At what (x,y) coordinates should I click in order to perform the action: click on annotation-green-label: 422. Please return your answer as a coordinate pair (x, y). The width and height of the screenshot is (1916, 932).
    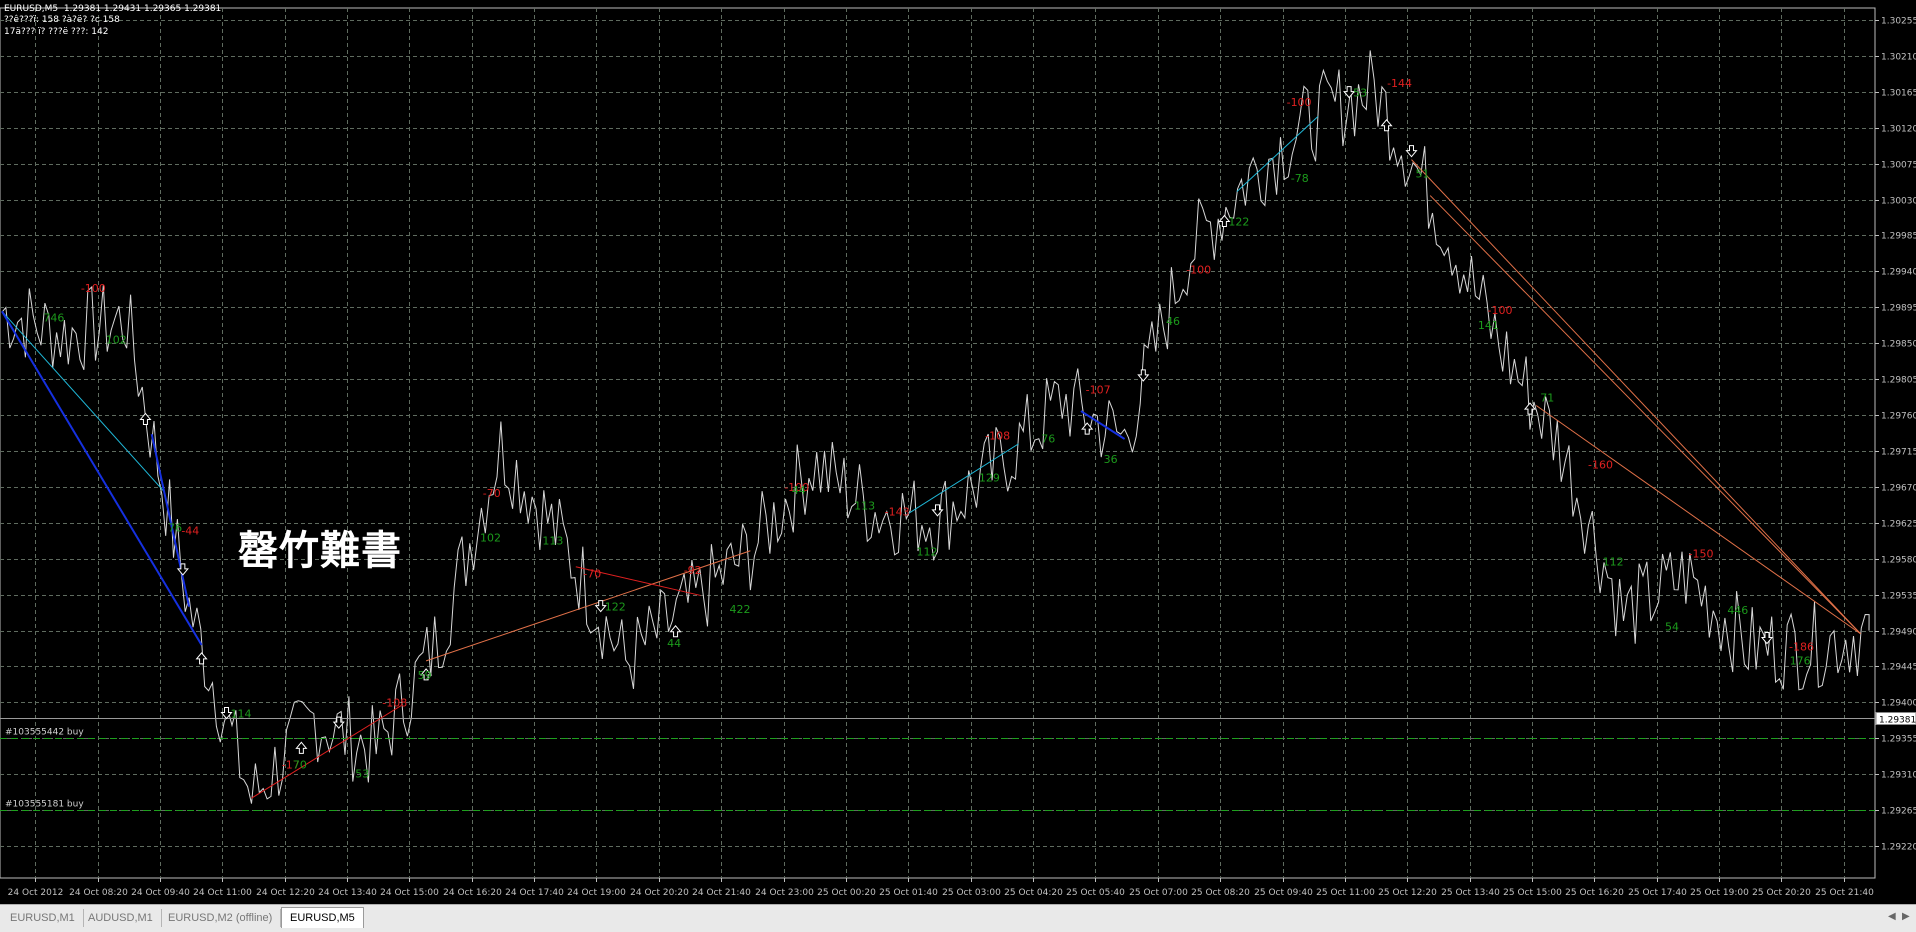
    Looking at the image, I should click on (739, 609).